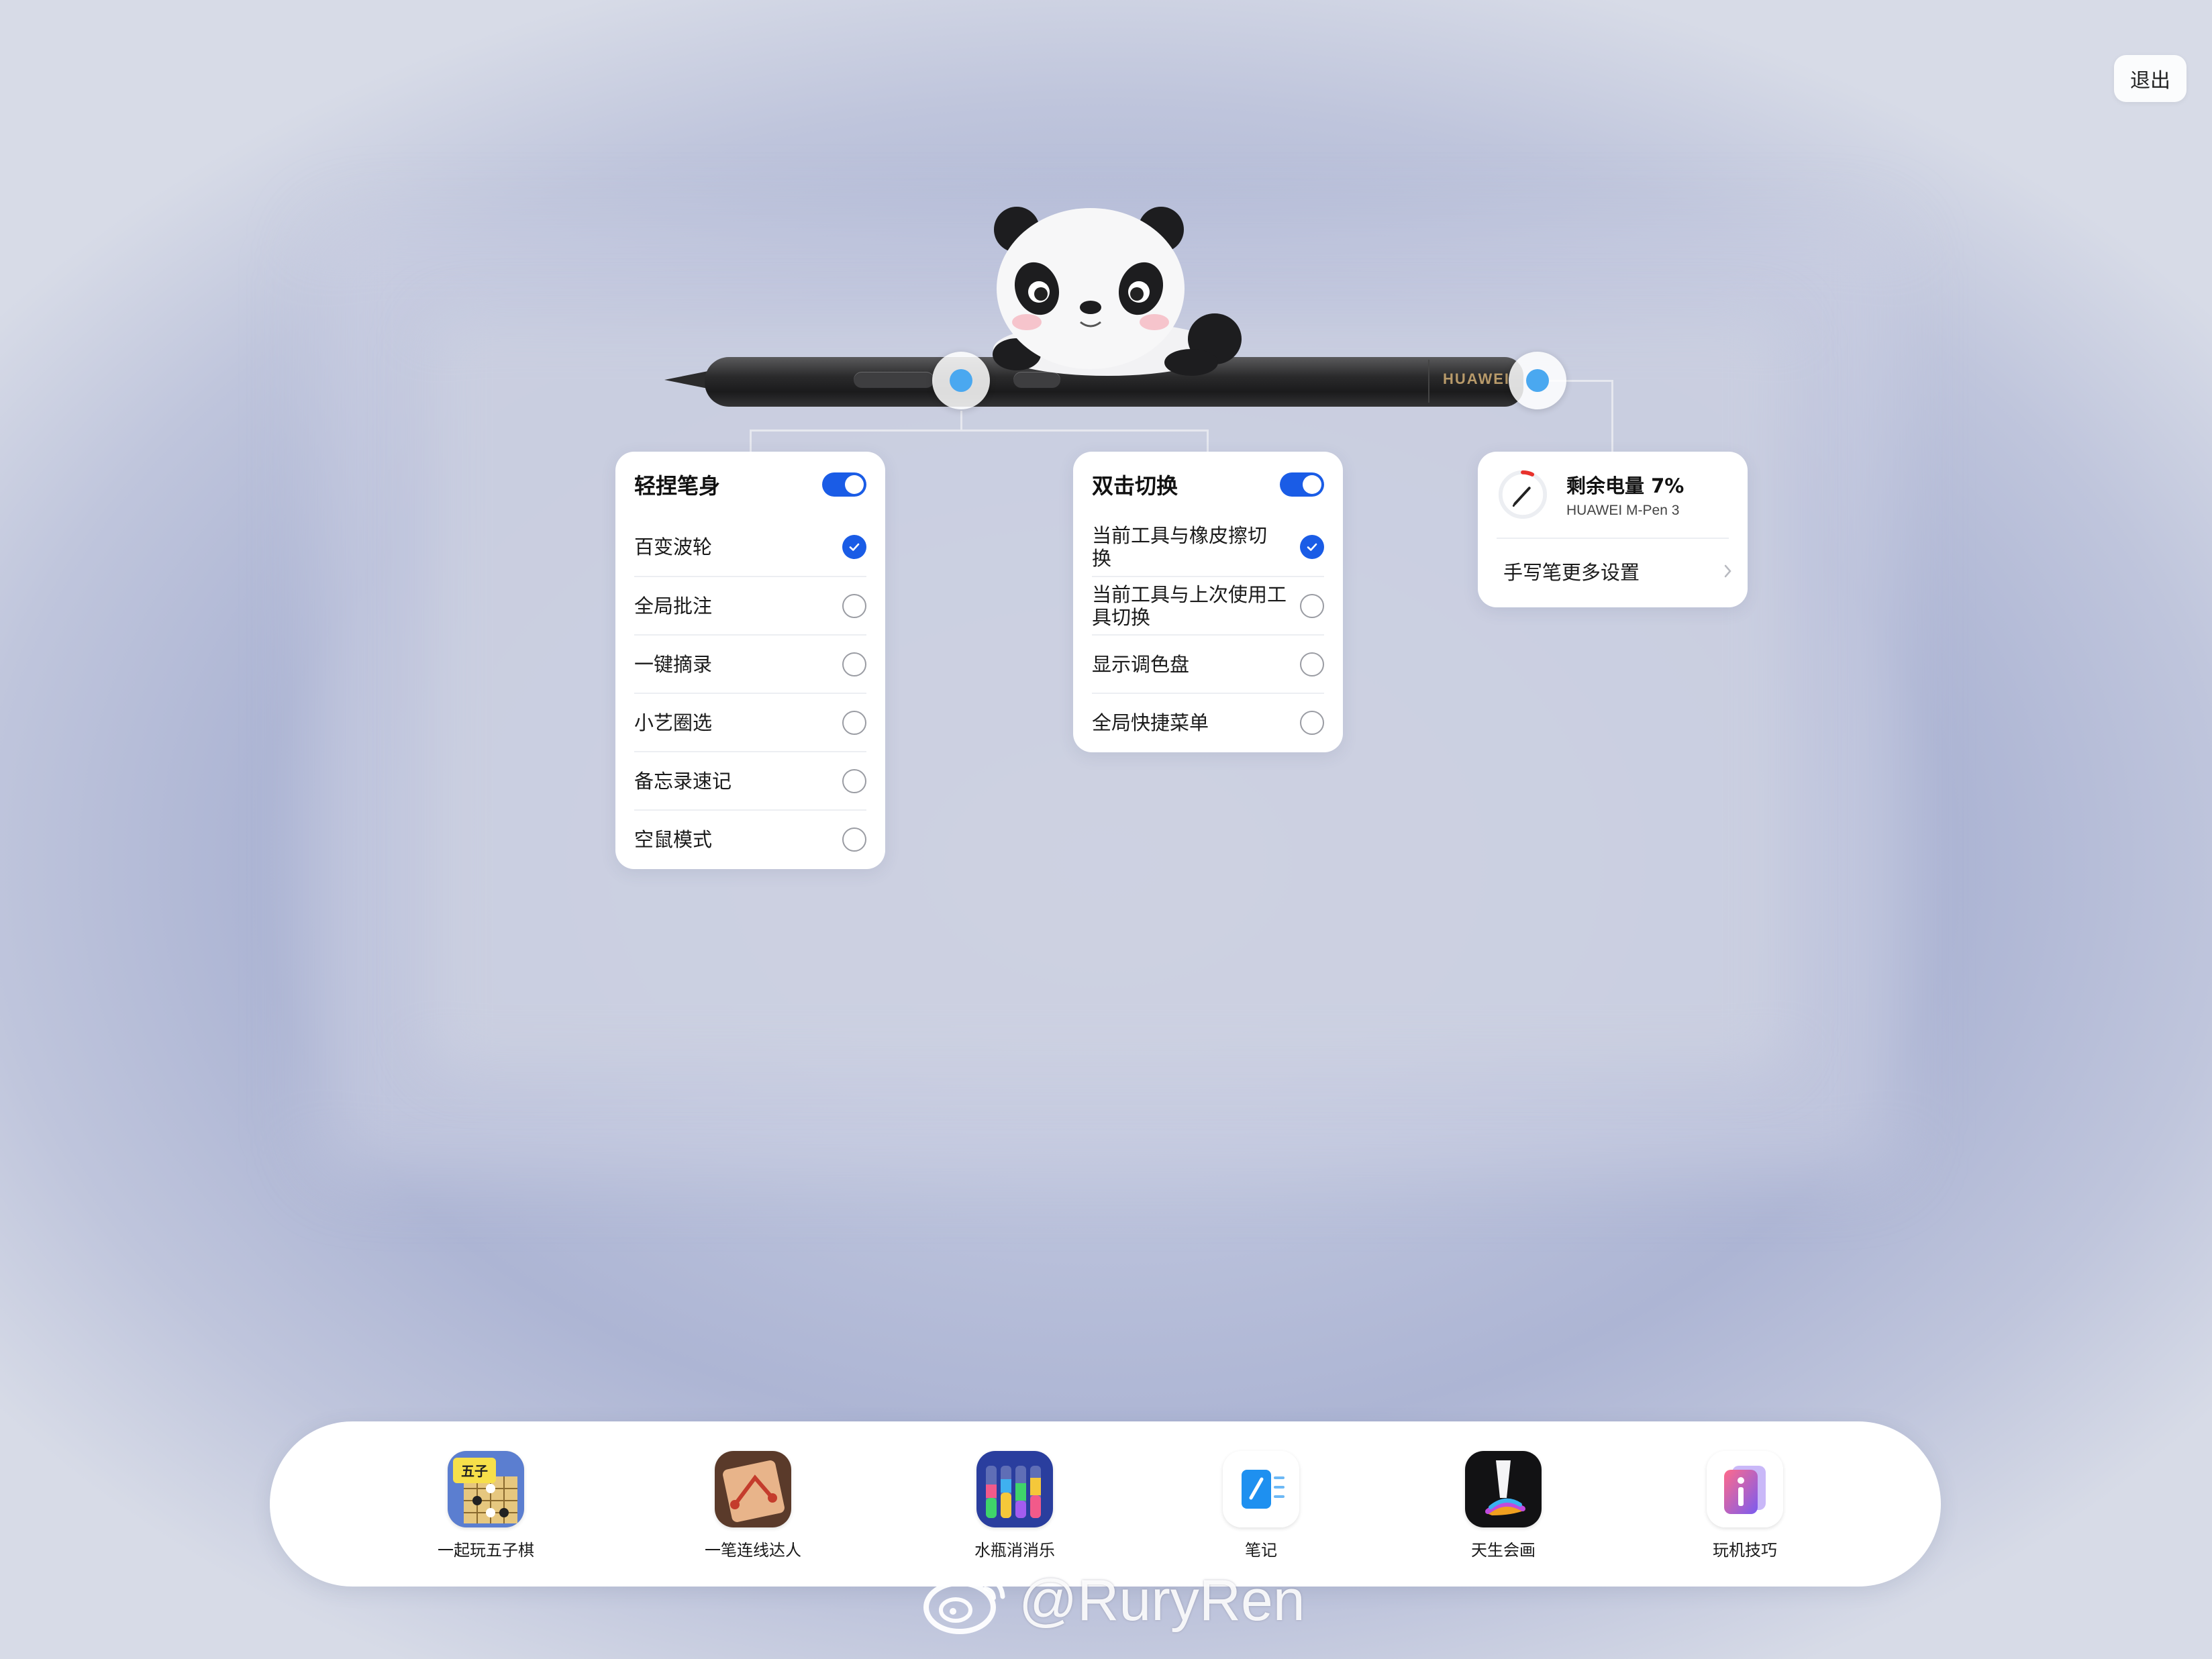 The image size is (2212, 1659). Describe the element at coordinates (1523, 495) in the screenshot. I see `battery-ring-icon` at that location.